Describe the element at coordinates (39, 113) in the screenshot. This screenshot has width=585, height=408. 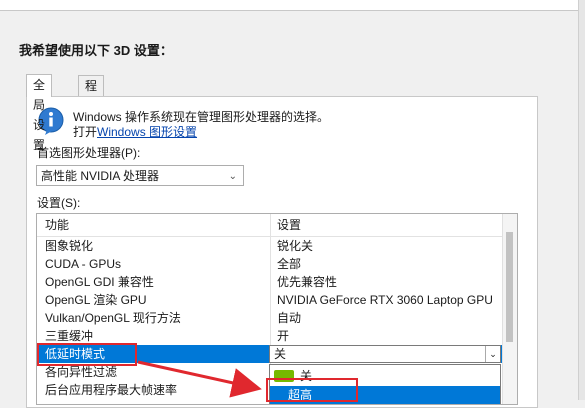
I see `tab-global: 全局设置` at that location.